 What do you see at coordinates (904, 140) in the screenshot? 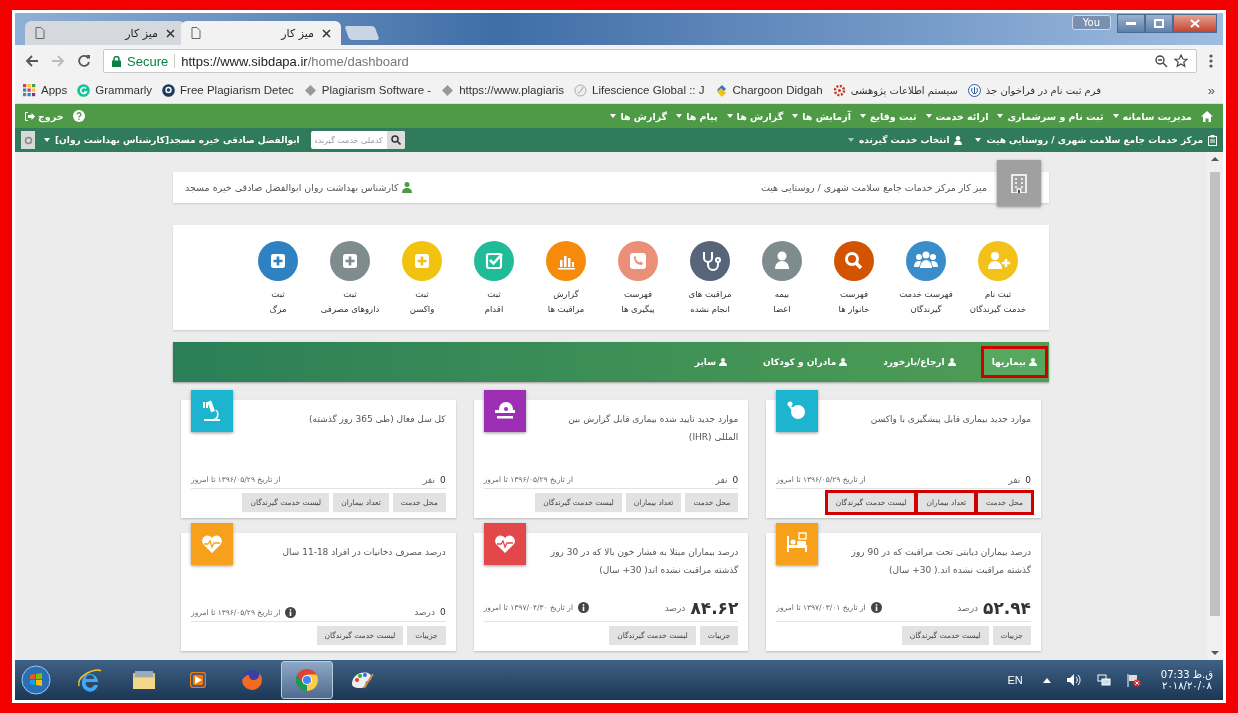
I see `select-client-link: انتخاب خدمت گیرنده` at bounding box center [904, 140].